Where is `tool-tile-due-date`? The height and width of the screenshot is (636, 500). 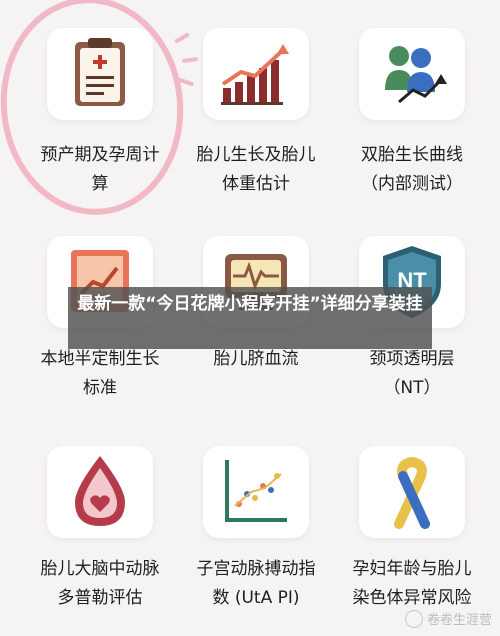 tool-tile-due-date is located at coordinates (100, 74).